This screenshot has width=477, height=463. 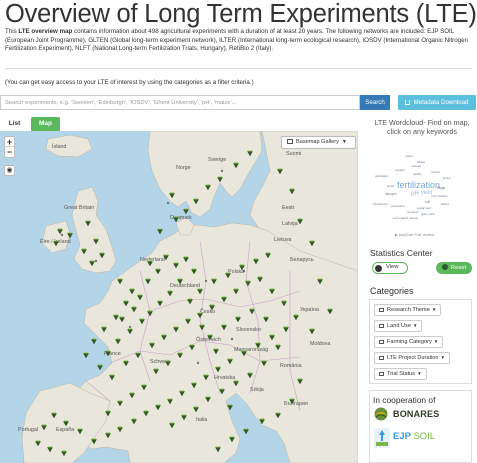 I want to click on wordcloud-word: crop rotation, so click(x=439, y=196).